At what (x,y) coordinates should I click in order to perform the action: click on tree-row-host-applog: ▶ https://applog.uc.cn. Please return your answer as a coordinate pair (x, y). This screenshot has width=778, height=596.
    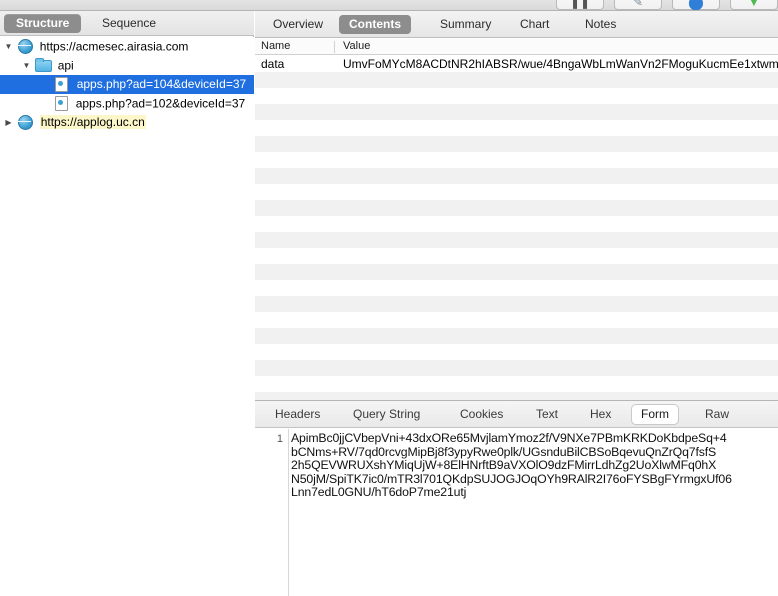
    Looking at the image, I should click on (127, 122).